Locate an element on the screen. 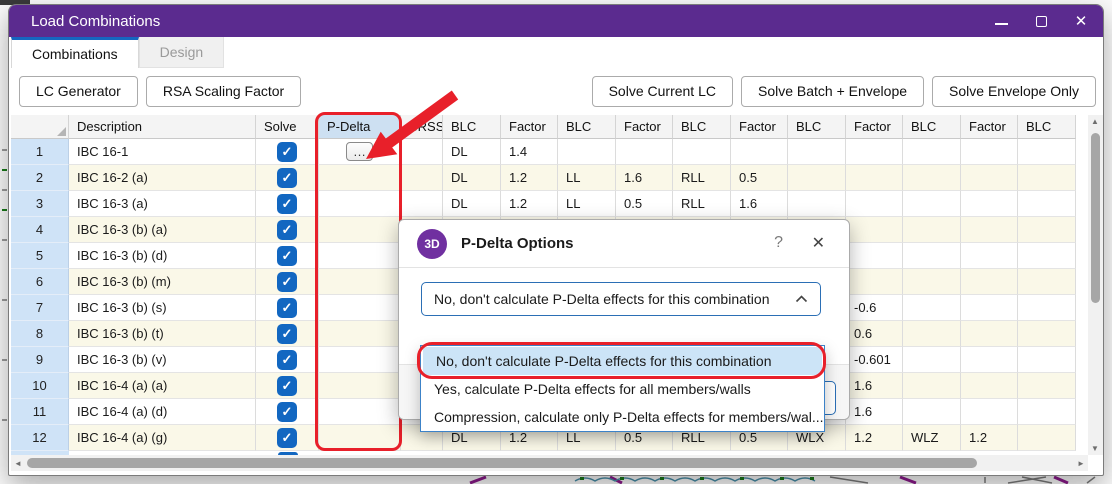 The image size is (1112, 484). rsa-scaling-factor-button: RSA Scaling Factor is located at coordinates (223, 91).